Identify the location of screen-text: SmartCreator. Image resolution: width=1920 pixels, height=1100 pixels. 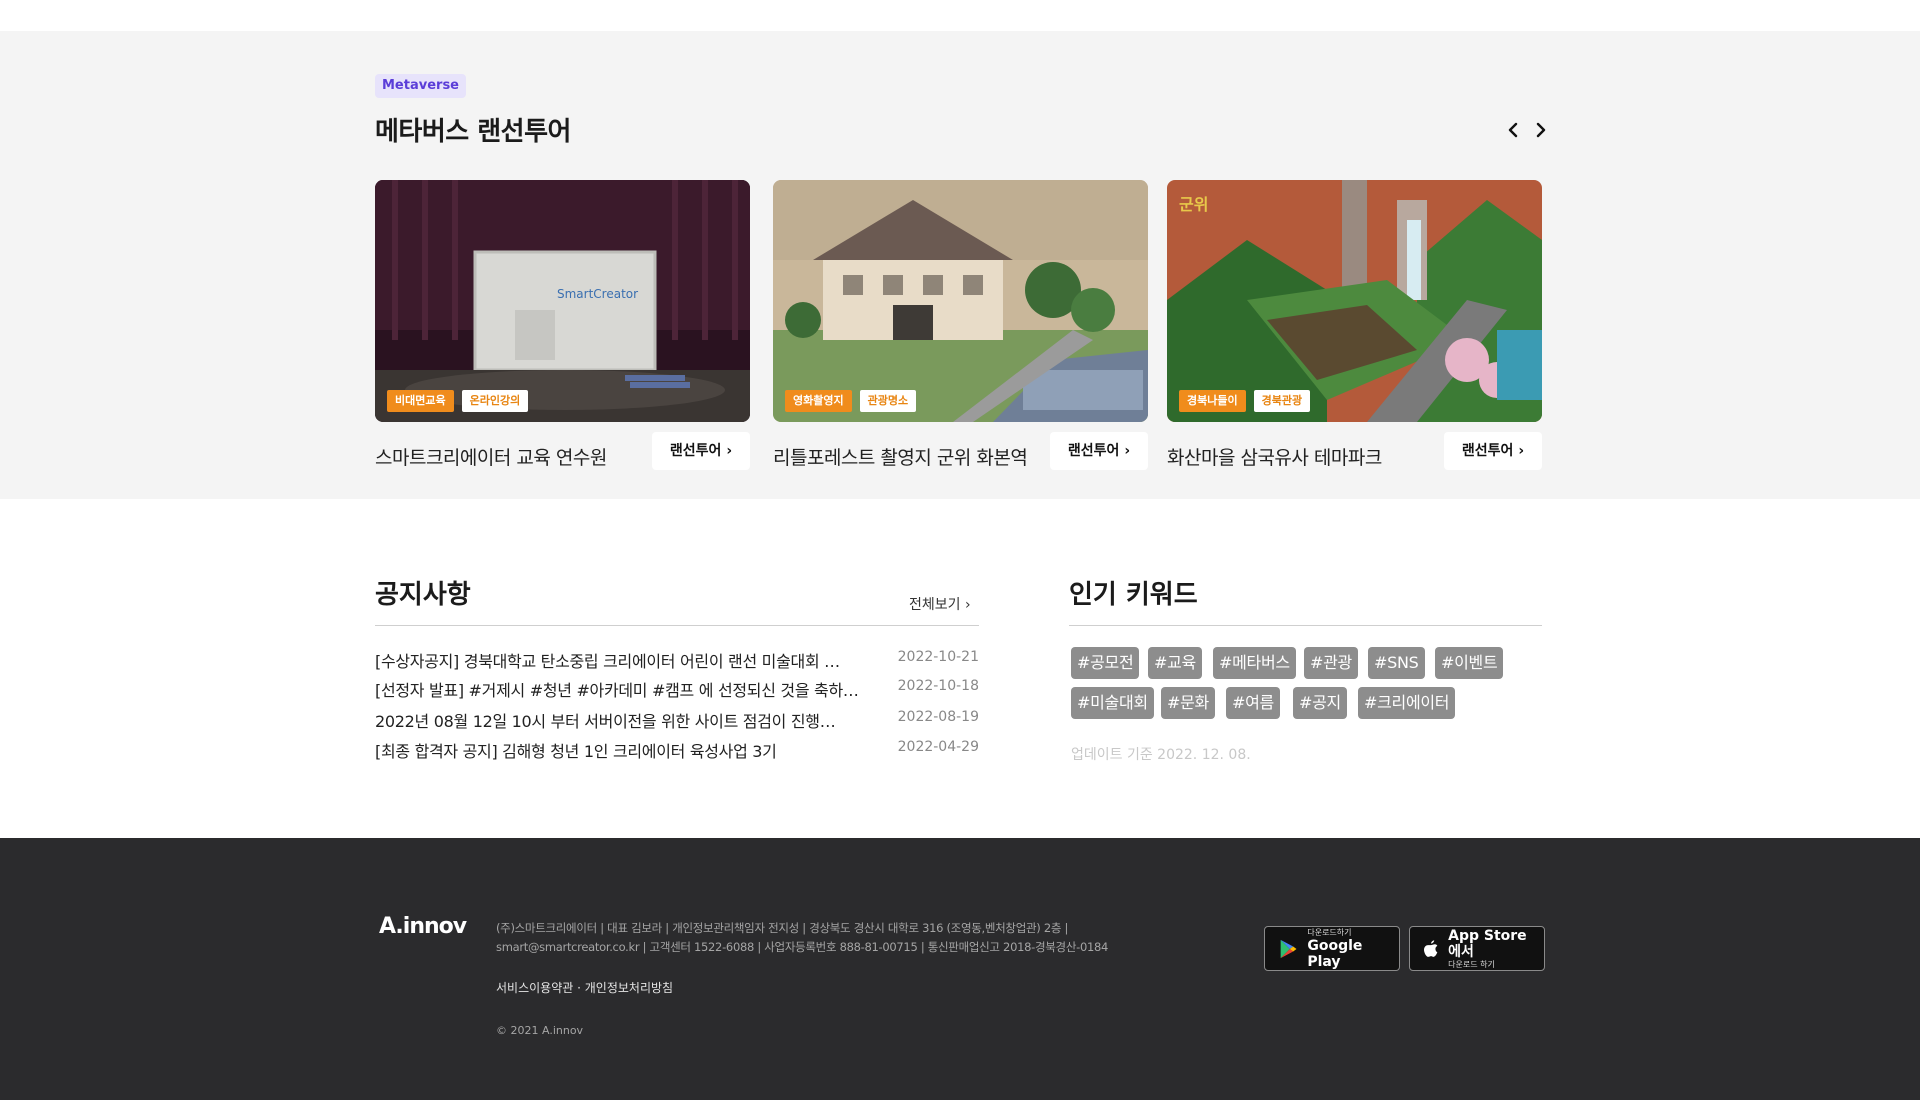
(597, 294).